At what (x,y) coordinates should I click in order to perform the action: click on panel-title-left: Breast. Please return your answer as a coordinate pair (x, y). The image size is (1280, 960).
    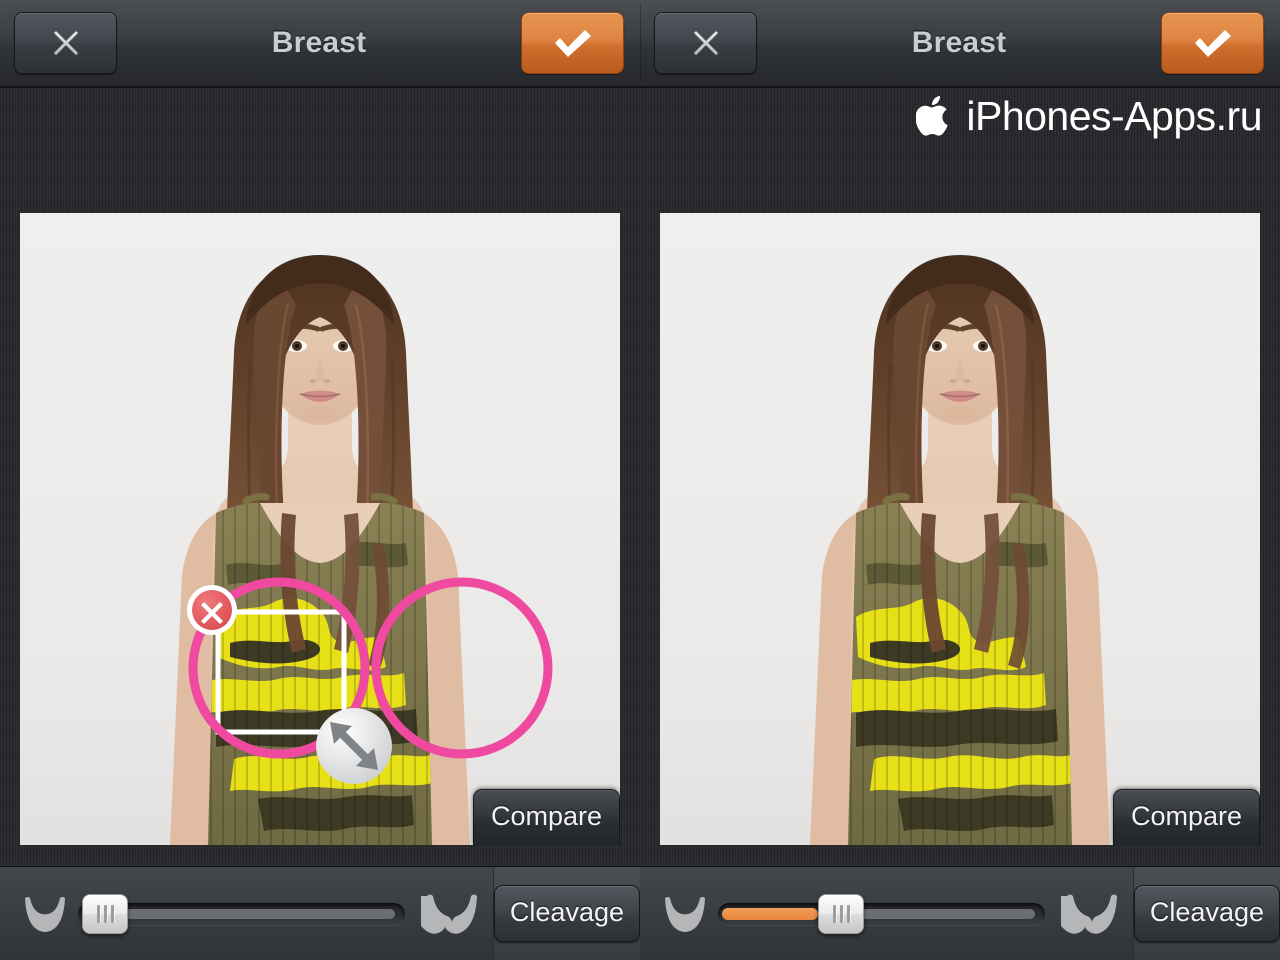
    Looking at the image, I should click on (319, 42).